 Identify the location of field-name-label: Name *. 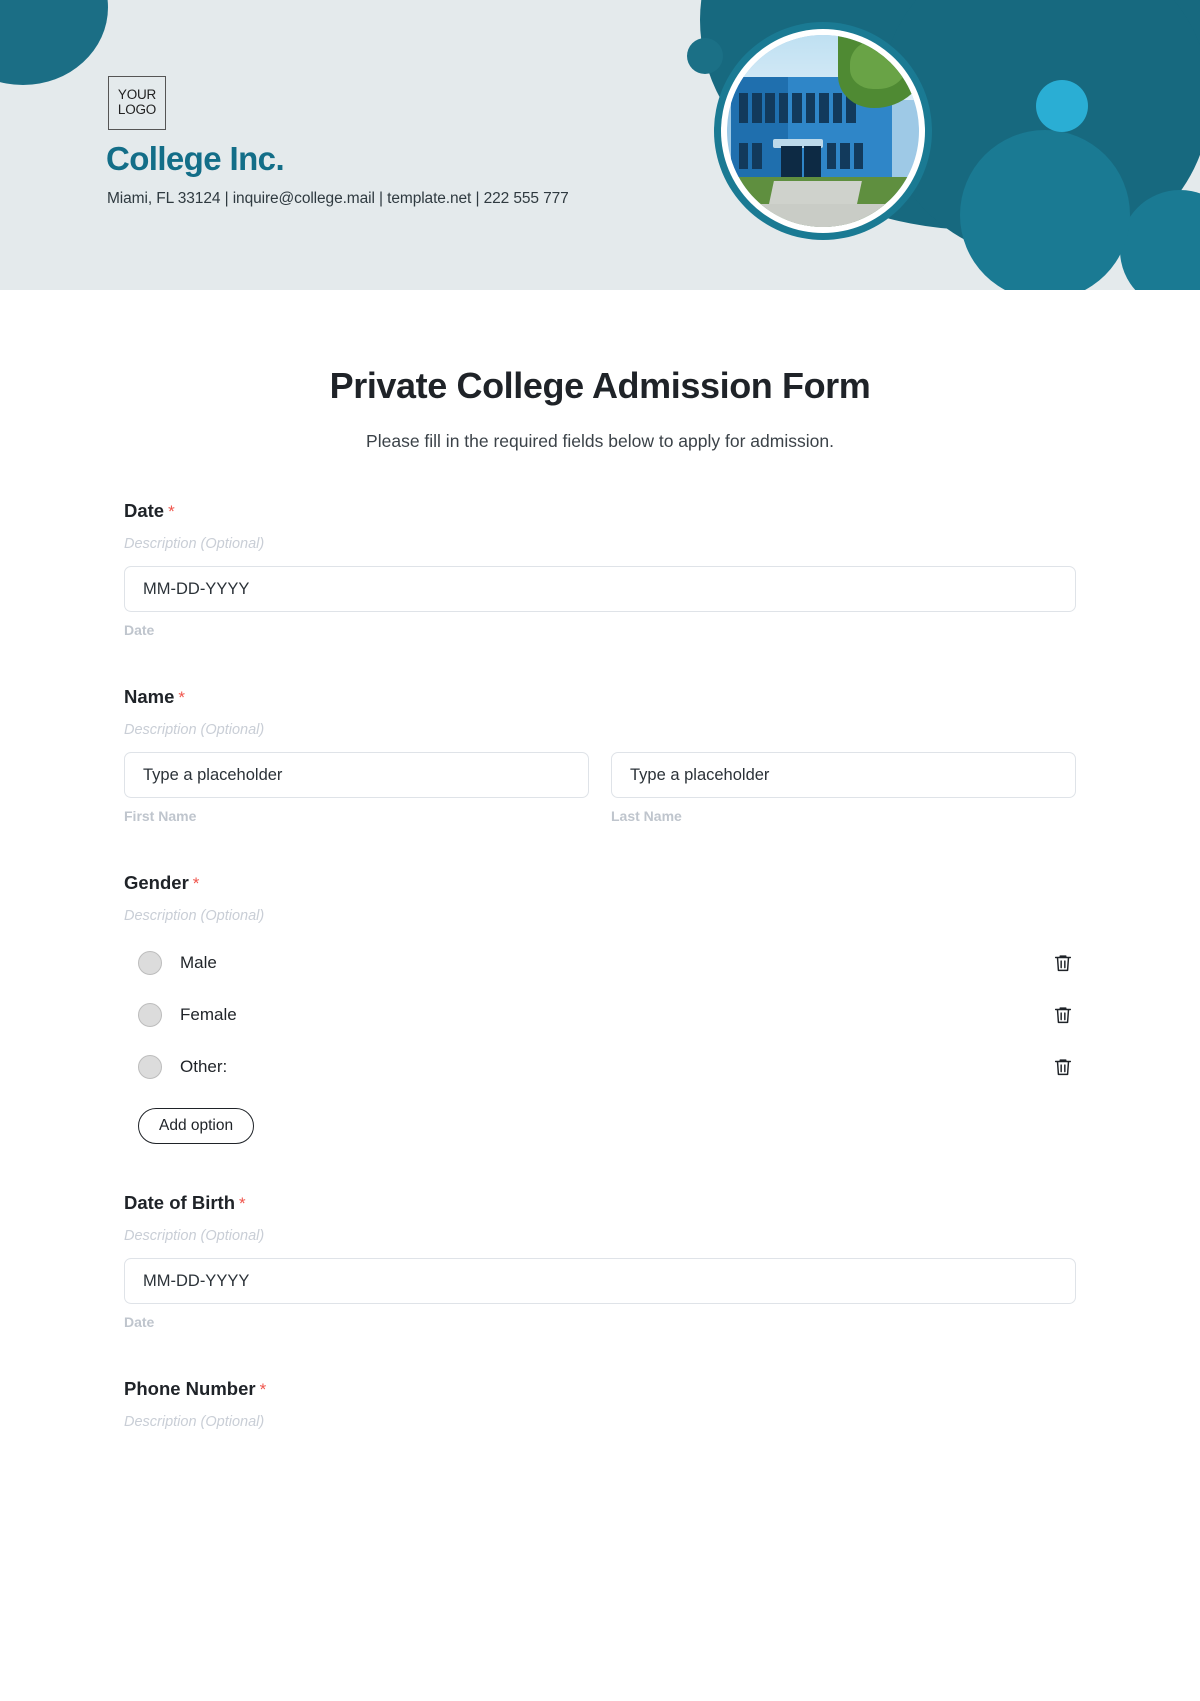
(600, 697).